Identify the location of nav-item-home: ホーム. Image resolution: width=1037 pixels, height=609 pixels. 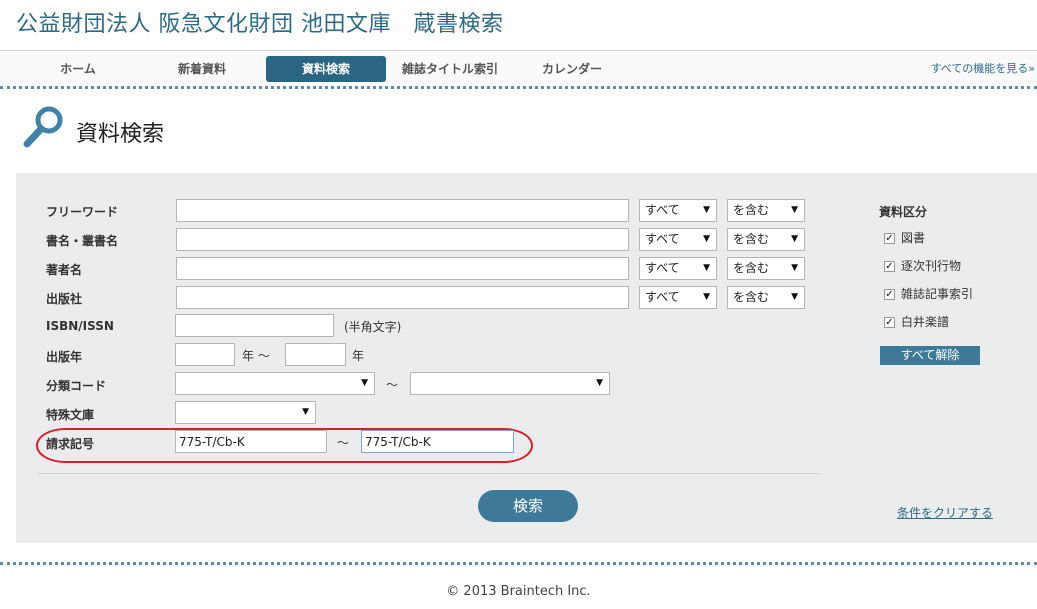
(78, 69).